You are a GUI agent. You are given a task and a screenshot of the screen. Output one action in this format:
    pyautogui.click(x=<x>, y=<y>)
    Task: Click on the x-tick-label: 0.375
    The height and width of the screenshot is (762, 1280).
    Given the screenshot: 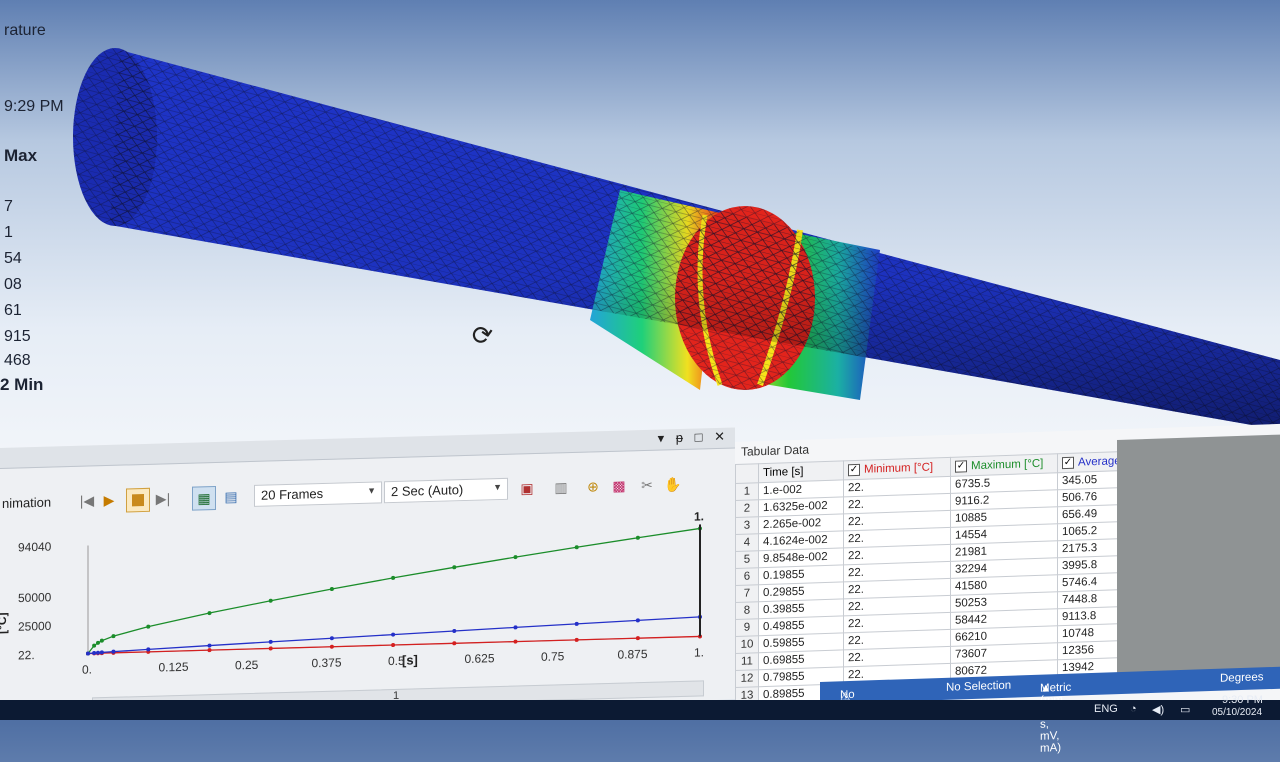 What is the action you would take?
    pyautogui.click(x=327, y=662)
    